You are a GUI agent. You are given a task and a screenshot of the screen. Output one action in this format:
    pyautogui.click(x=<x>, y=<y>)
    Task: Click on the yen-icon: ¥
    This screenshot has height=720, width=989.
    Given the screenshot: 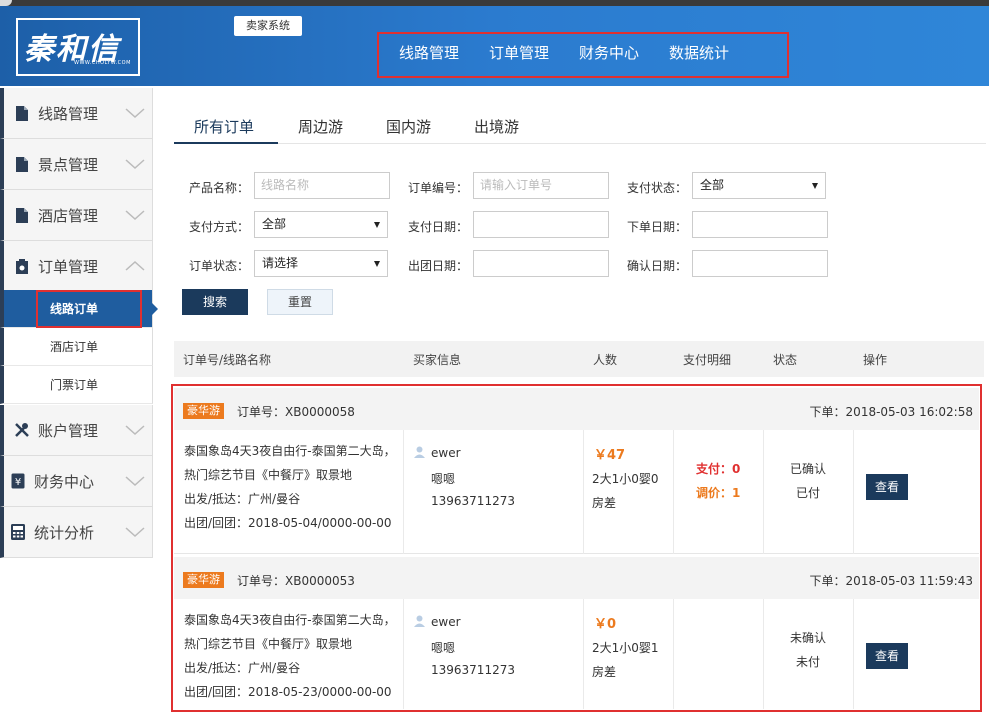 What is the action you would take?
    pyautogui.click(x=18, y=481)
    